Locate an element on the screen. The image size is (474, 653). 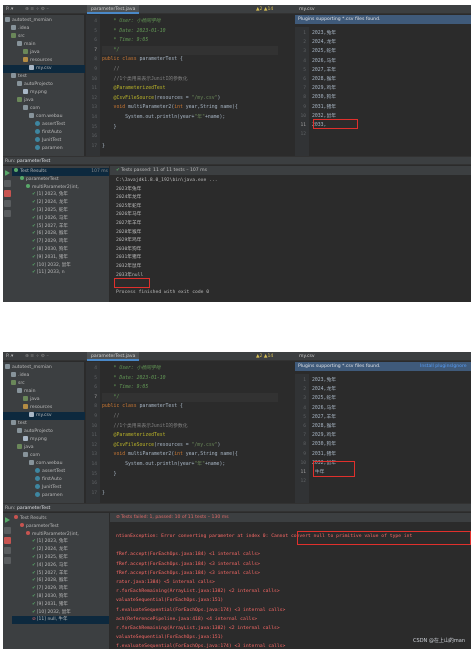
code-line: * Date: 2023-01-10 is located at coordinates (134, 378).